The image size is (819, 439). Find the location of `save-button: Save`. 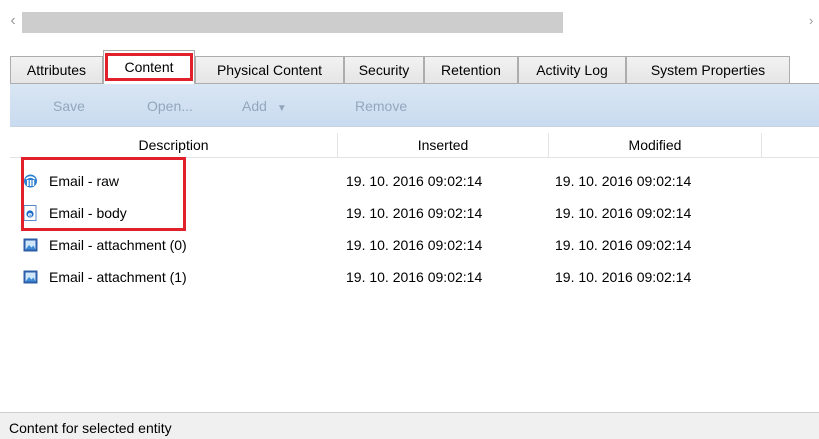

save-button: Save is located at coordinates (69, 106).